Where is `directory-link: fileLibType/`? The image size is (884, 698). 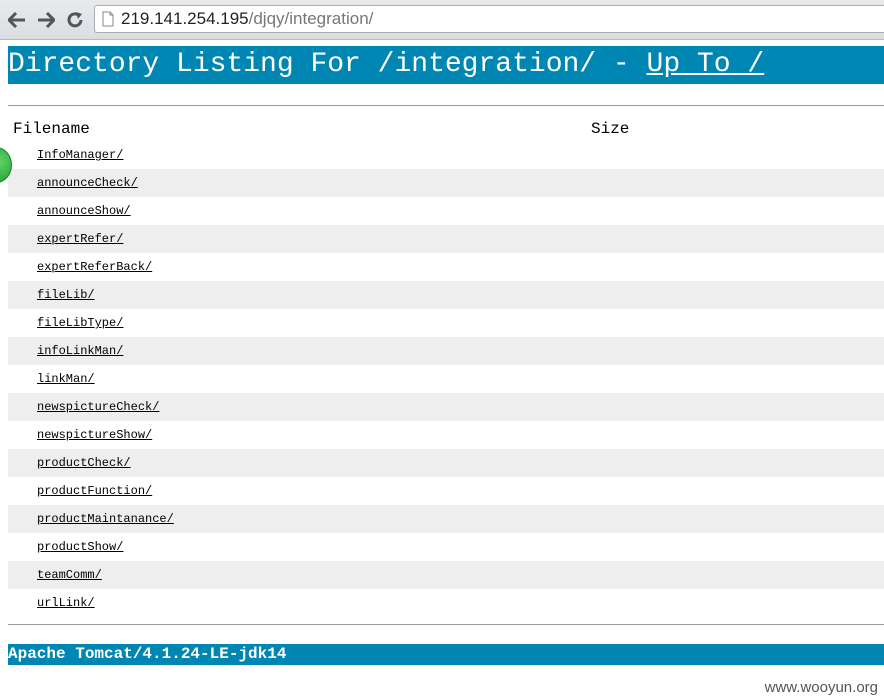
directory-link: fileLibType/ is located at coordinates (80, 323).